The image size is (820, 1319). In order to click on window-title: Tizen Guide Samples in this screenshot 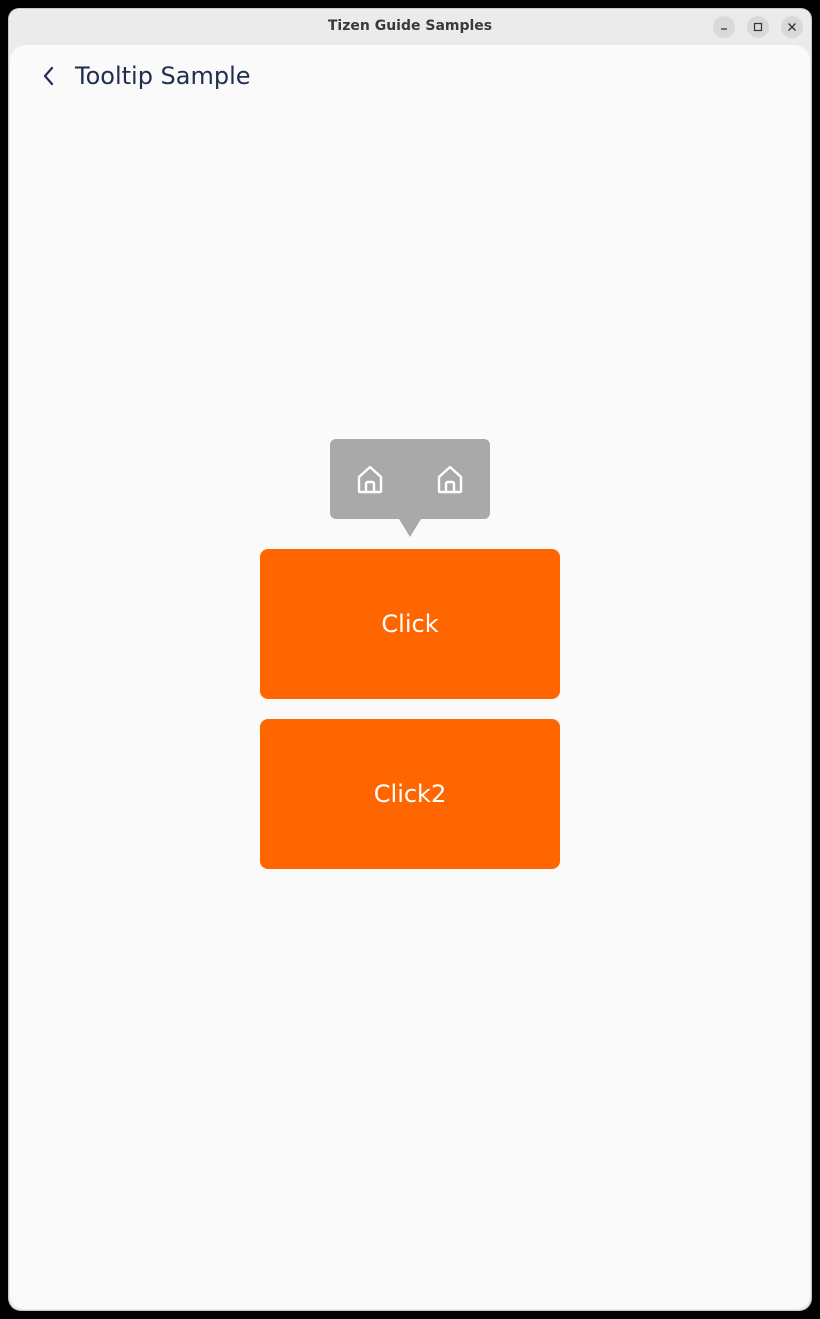, I will do `click(410, 26)`.